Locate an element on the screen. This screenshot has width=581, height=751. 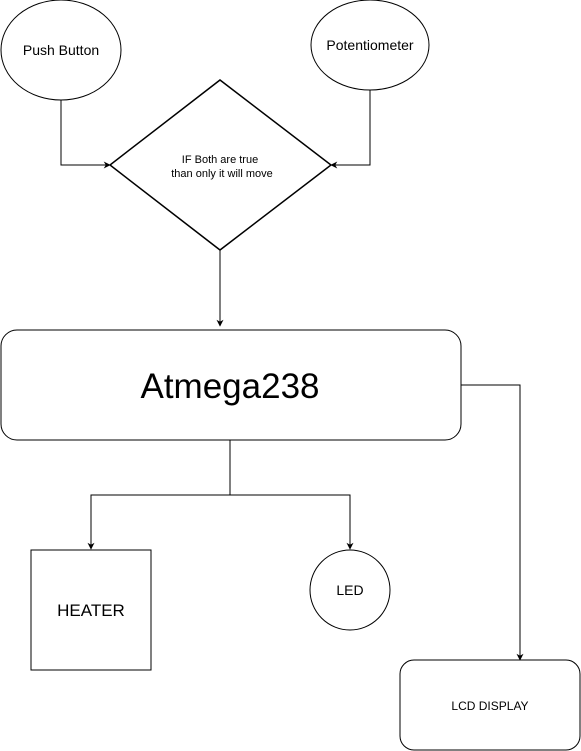
edge-mcu-to-lcd is located at coordinates (492, 522).